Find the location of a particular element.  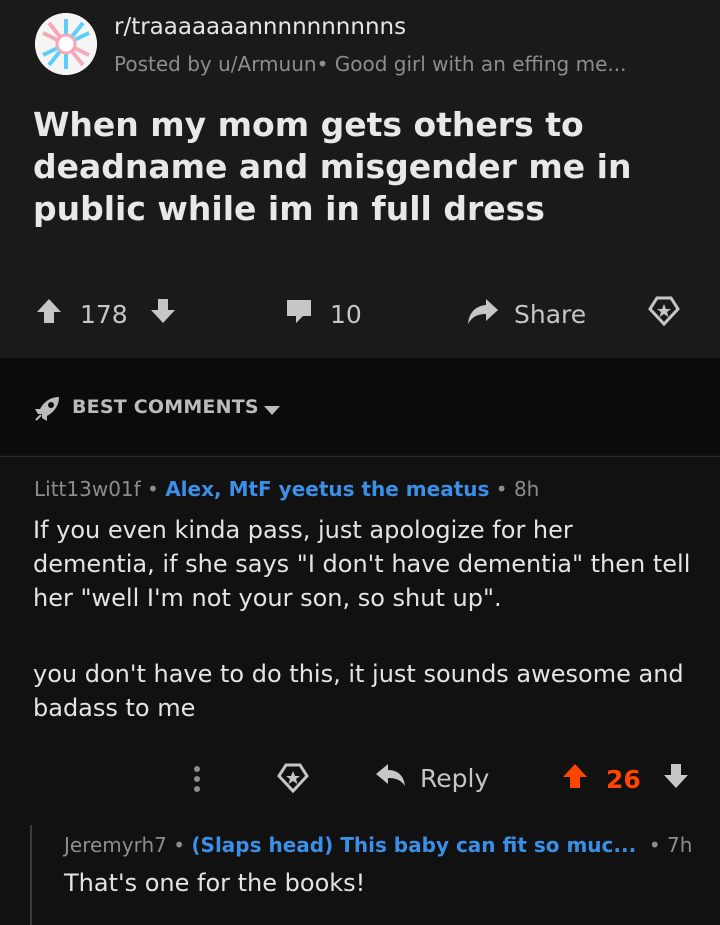

reply-button: Reply is located at coordinates (431, 778).